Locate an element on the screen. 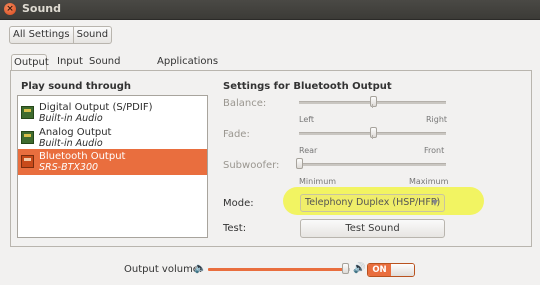  all-settings-button: All Settings is located at coordinates (41, 35).